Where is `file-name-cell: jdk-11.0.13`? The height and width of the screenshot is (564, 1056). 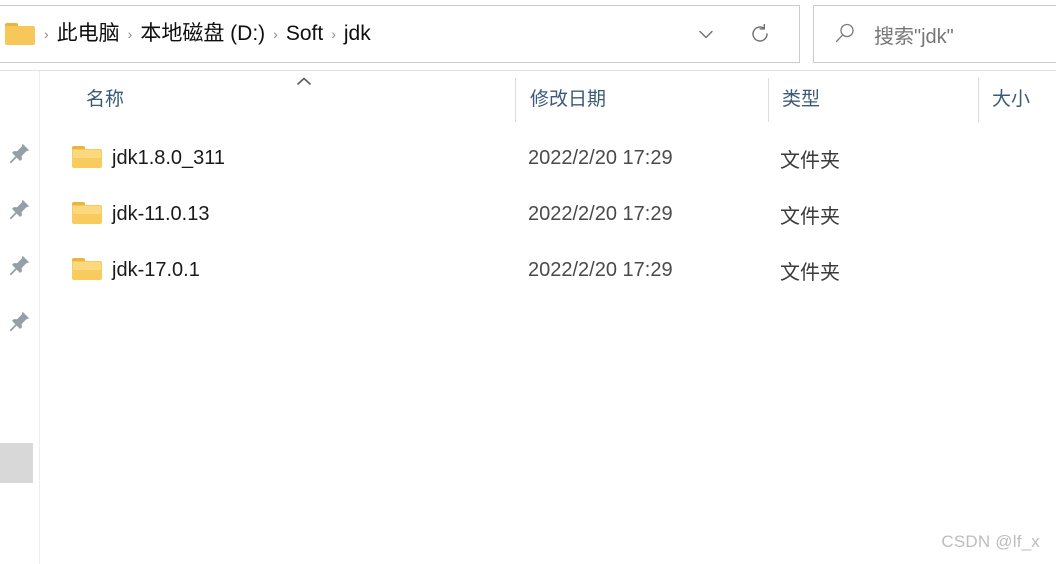 file-name-cell: jdk-11.0.13 is located at coordinates (140, 214).